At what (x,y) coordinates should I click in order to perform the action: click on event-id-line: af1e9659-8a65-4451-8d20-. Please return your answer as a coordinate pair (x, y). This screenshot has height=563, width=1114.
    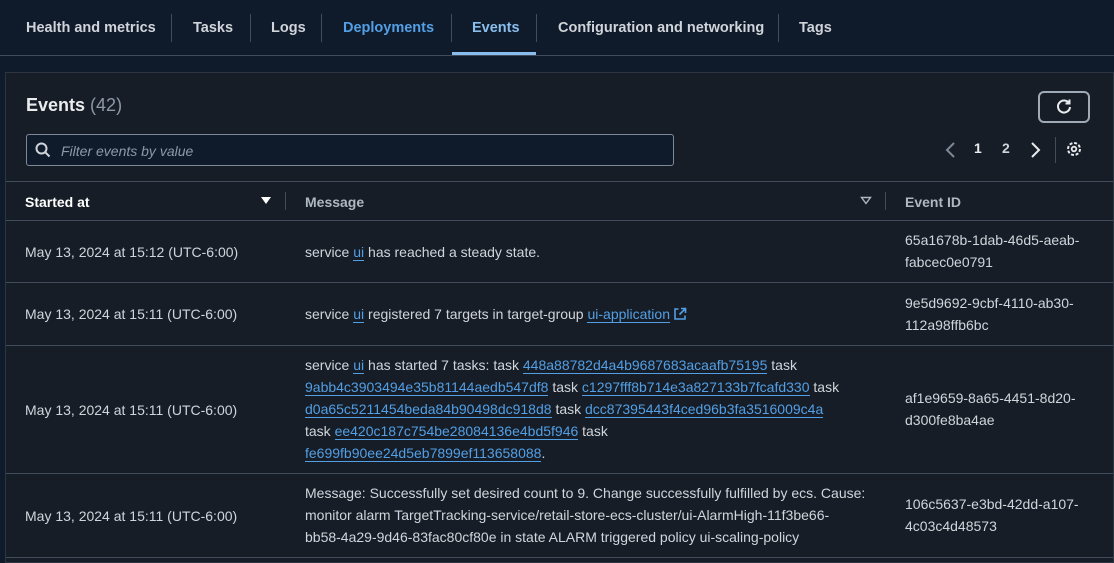
    Looking at the image, I should click on (990, 398).